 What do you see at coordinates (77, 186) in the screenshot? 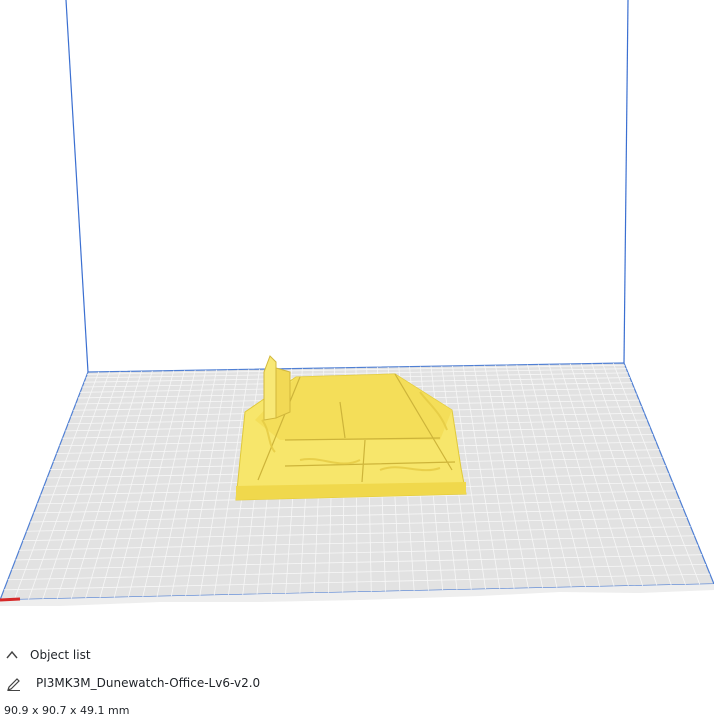
I see `volume-edge-left` at bounding box center [77, 186].